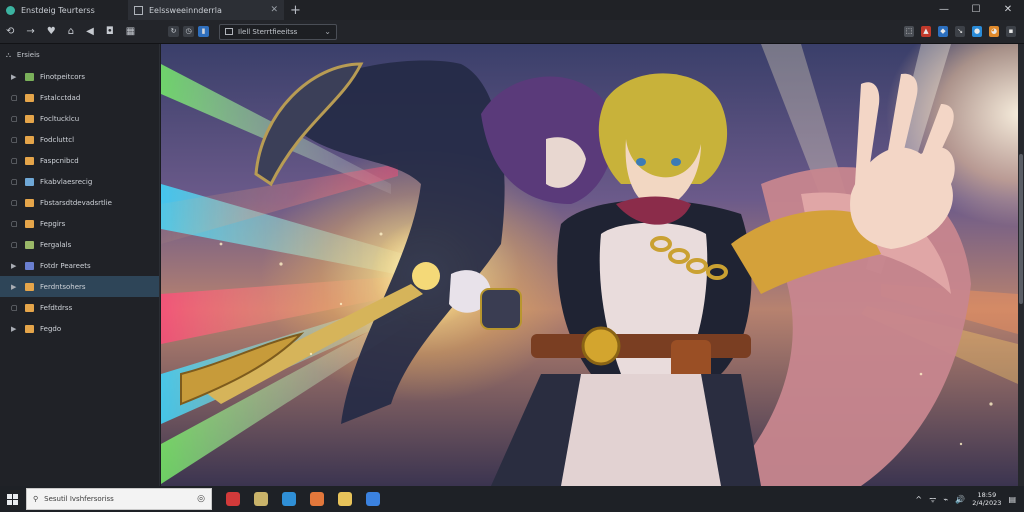  Describe the element at coordinates (317, 499) in the screenshot. I see `firefox-icon` at that location.